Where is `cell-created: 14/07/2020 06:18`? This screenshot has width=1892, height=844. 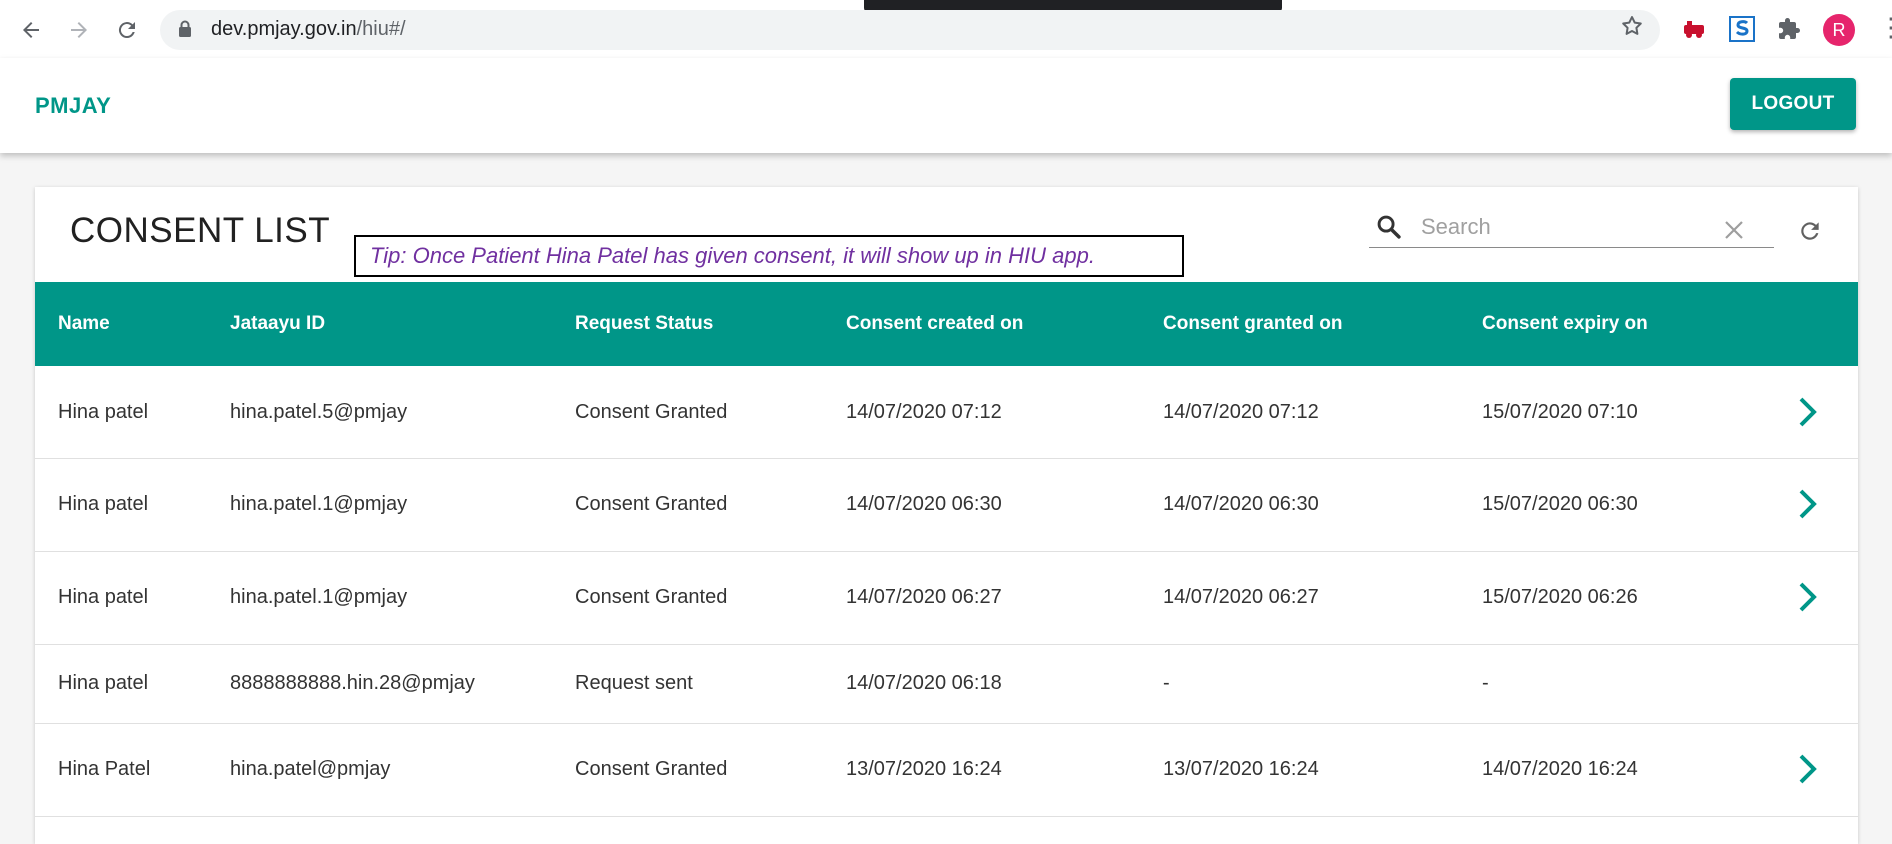
cell-created: 14/07/2020 06:18 is located at coordinates (924, 683).